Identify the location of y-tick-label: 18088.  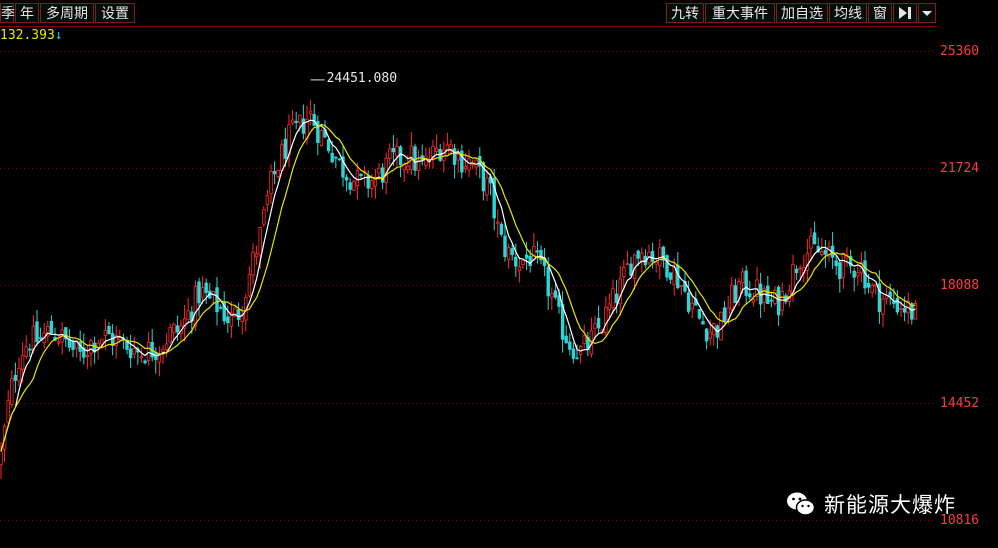
(960, 285).